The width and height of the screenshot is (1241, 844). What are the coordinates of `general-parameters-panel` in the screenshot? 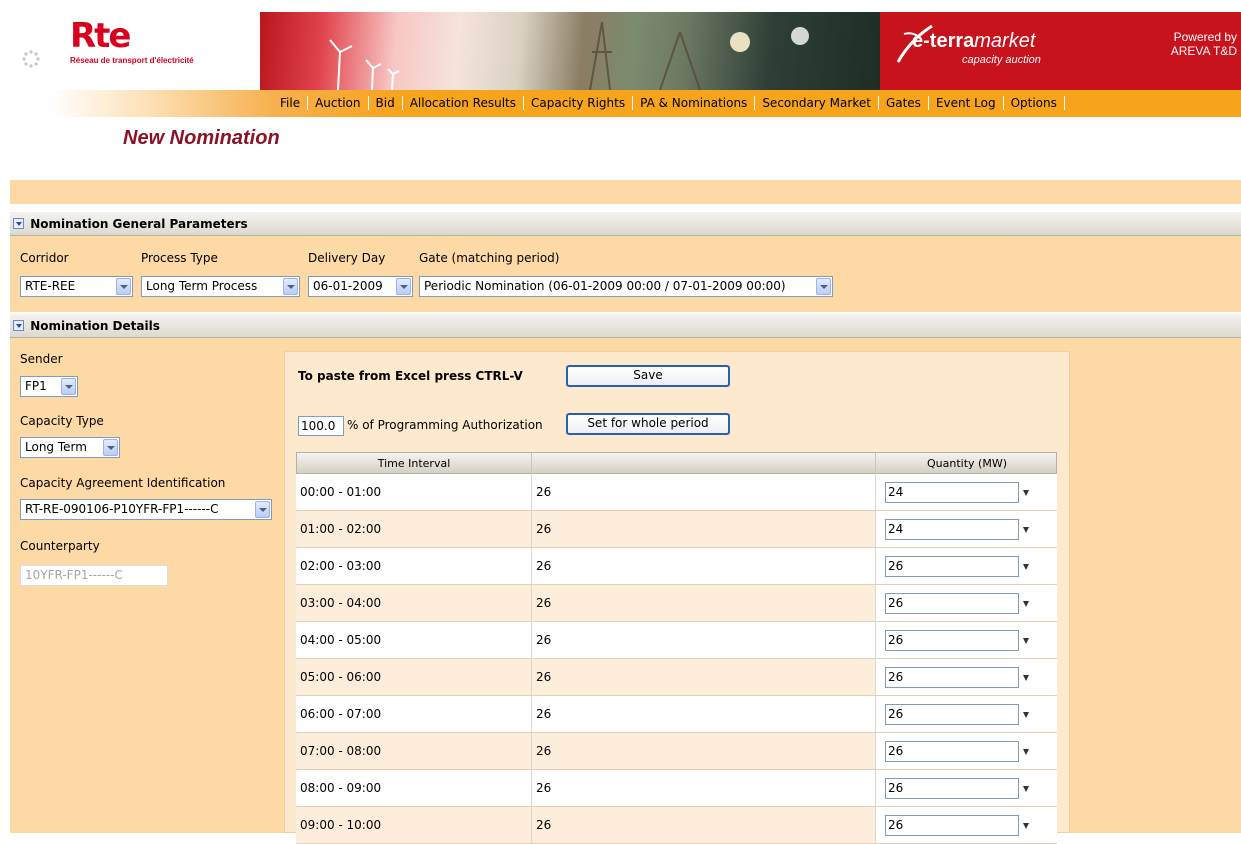 It's located at (625, 274).